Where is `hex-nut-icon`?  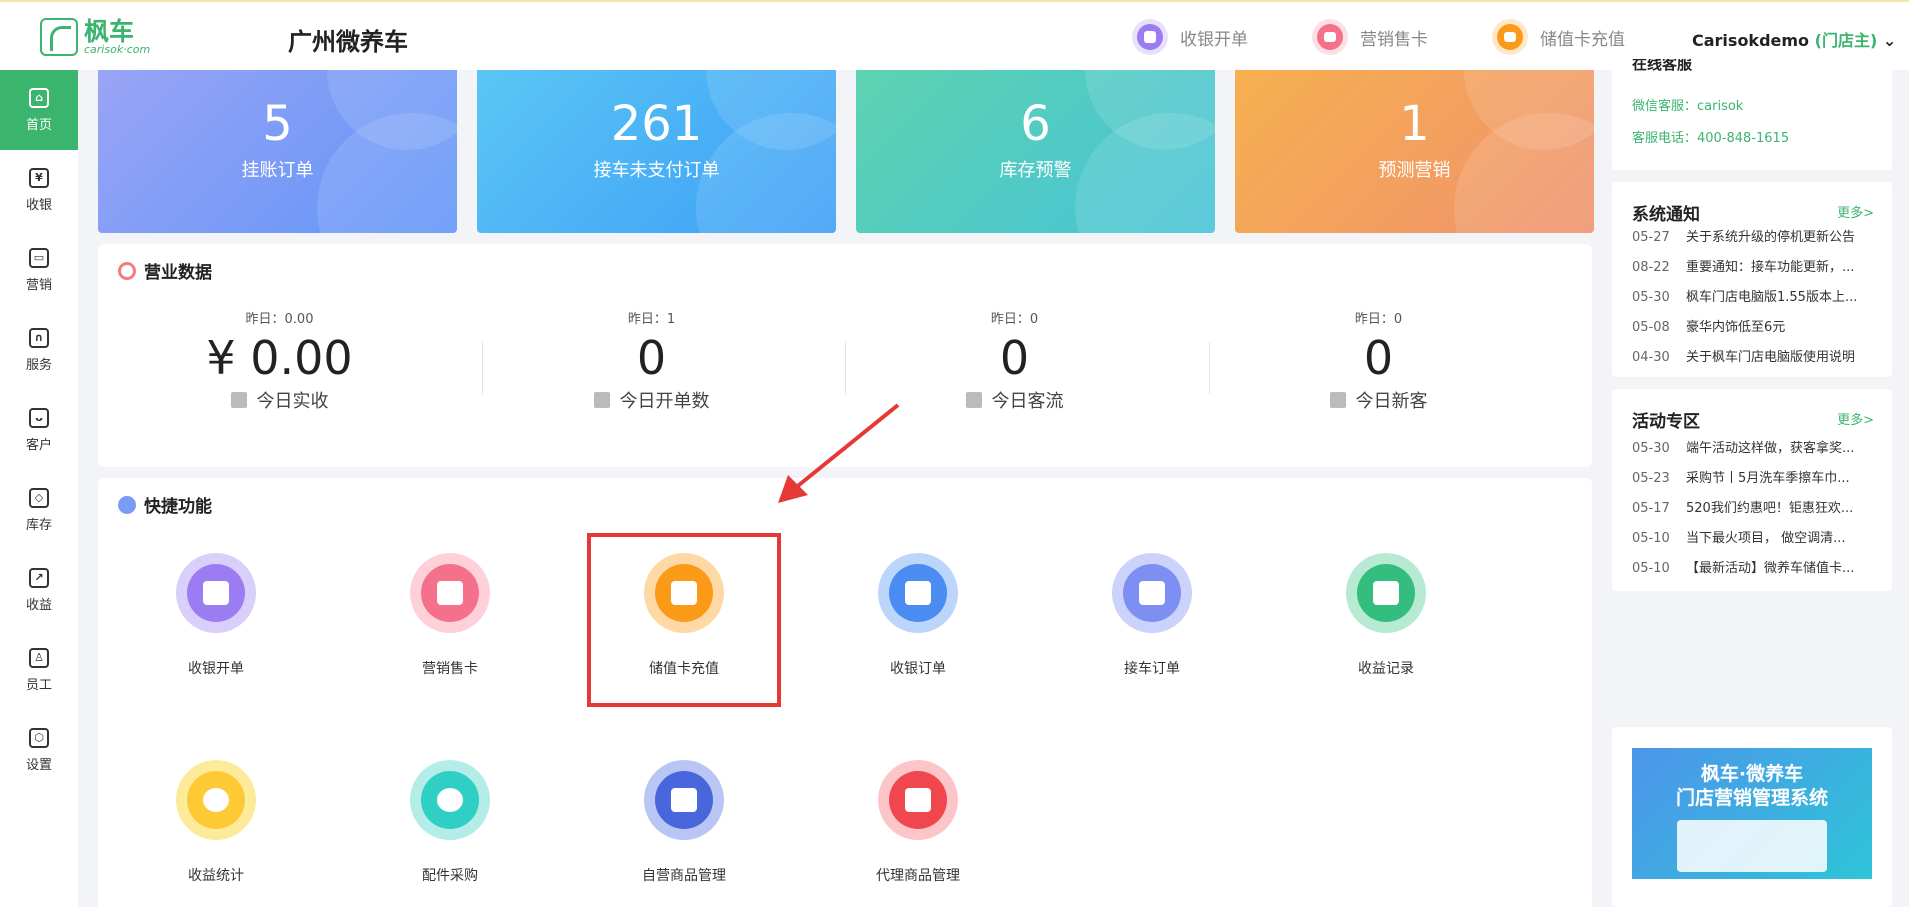
hex-nut-icon is located at coordinates (450, 800).